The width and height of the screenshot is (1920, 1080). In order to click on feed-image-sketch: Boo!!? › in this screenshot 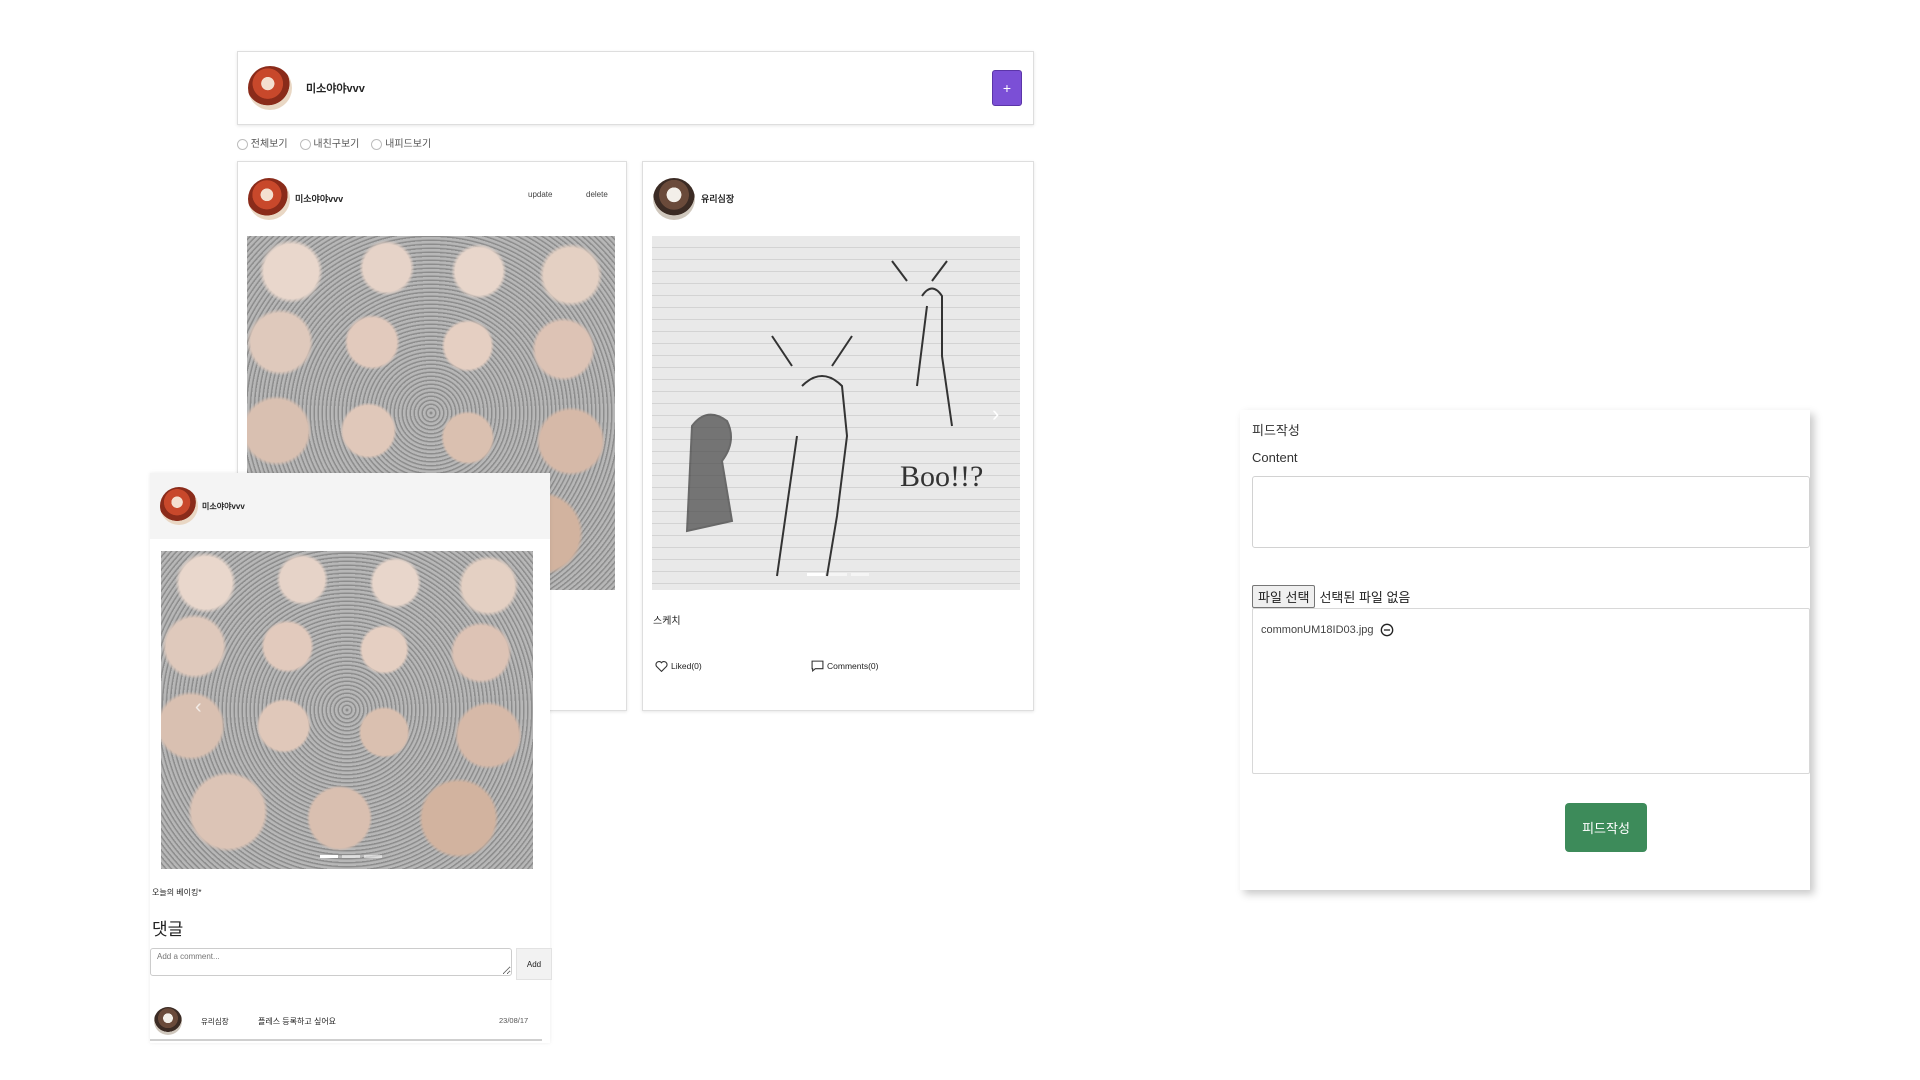, I will do `click(836, 413)`.